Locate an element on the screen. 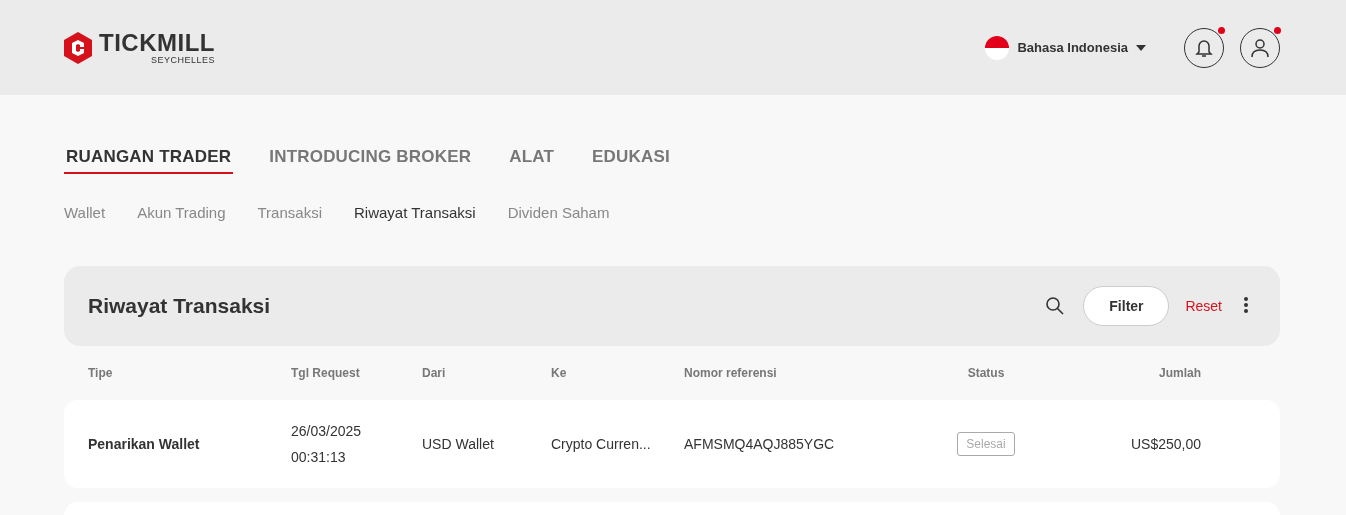  reset-button: Reset is located at coordinates (1203, 306).